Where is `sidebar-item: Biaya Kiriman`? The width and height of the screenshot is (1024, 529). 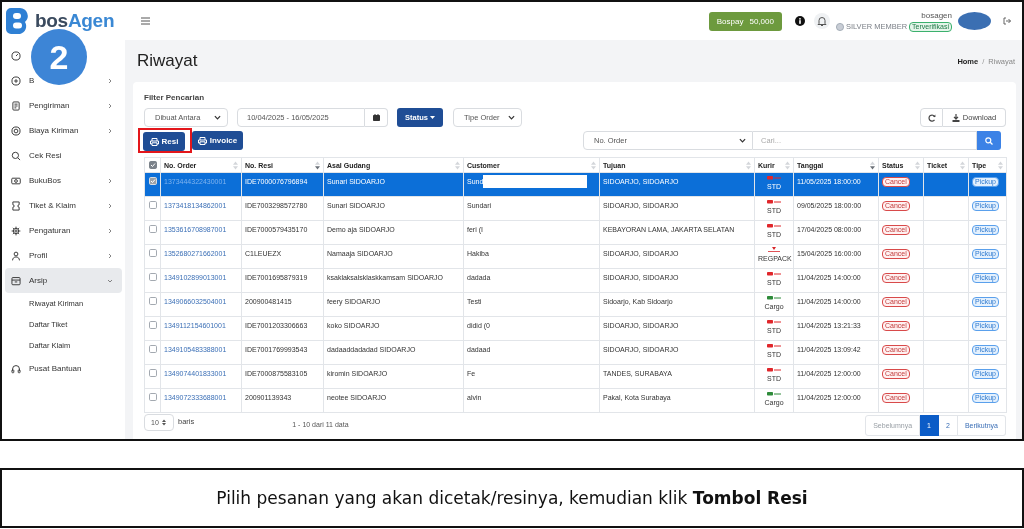 sidebar-item: Biaya Kiriman is located at coordinates (45, 130).